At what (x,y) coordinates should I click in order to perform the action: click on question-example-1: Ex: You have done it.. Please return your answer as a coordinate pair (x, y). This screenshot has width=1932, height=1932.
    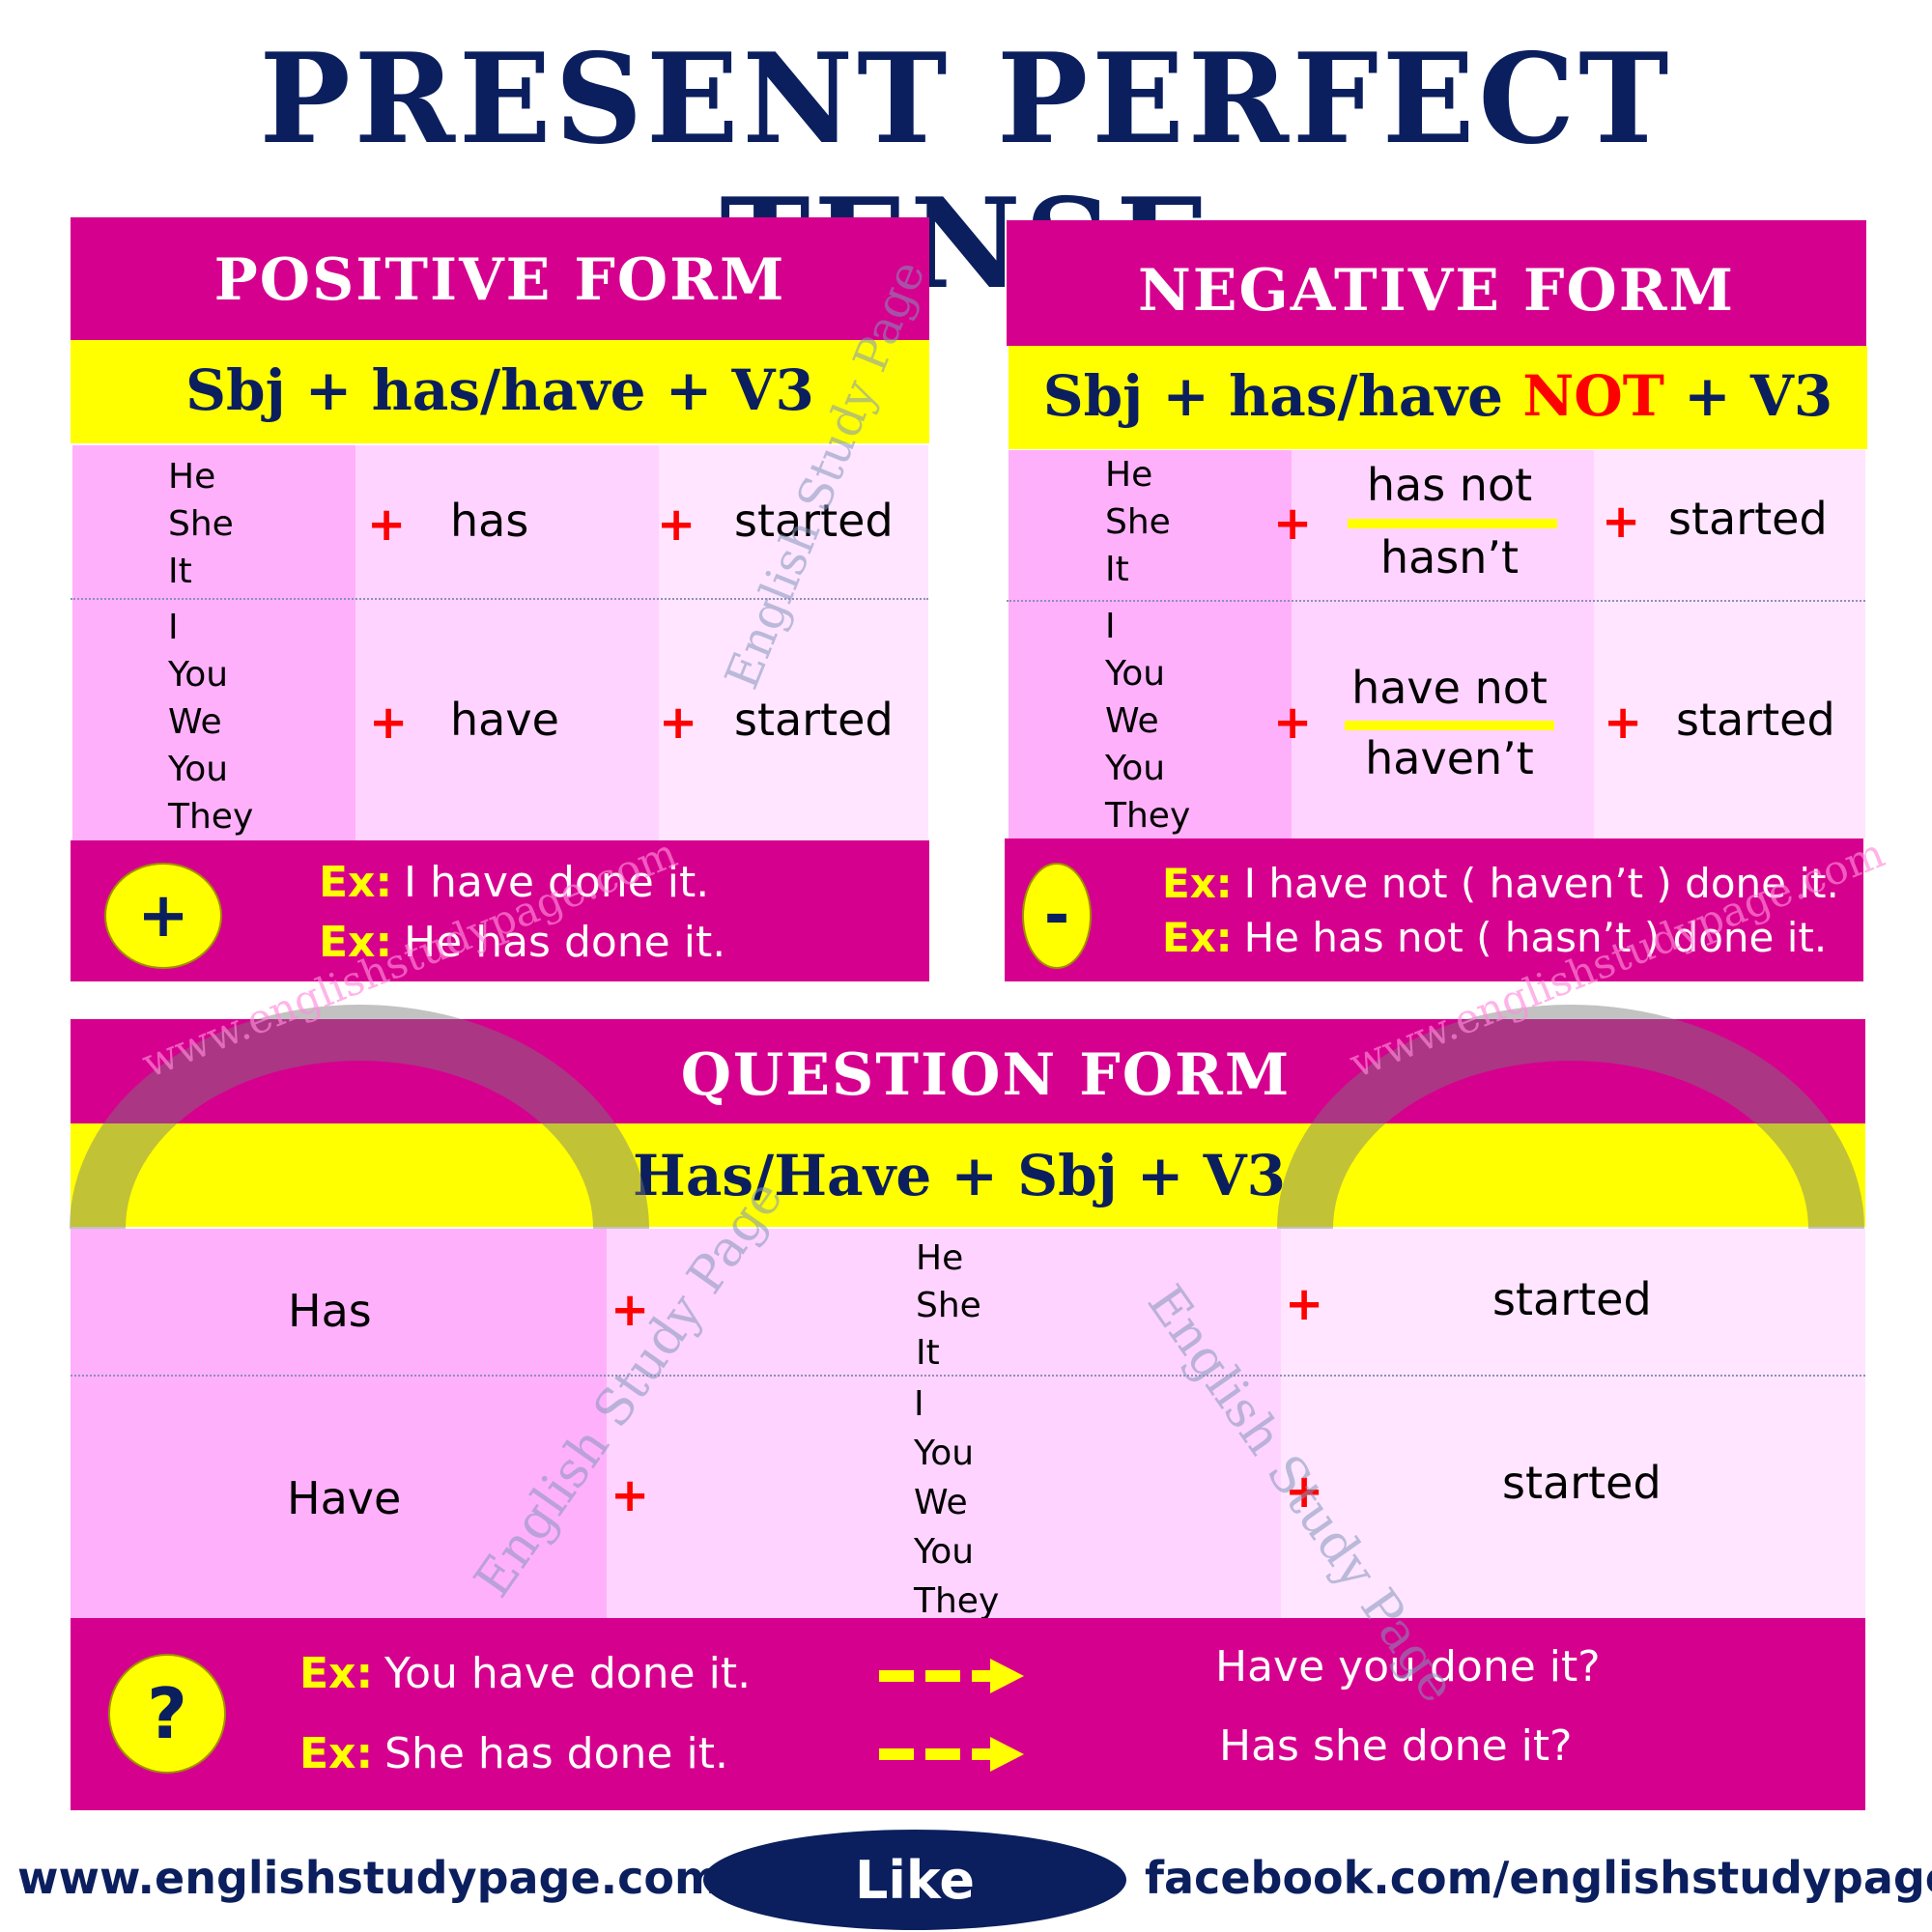
    Looking at the image, I should click on (525, 1673).